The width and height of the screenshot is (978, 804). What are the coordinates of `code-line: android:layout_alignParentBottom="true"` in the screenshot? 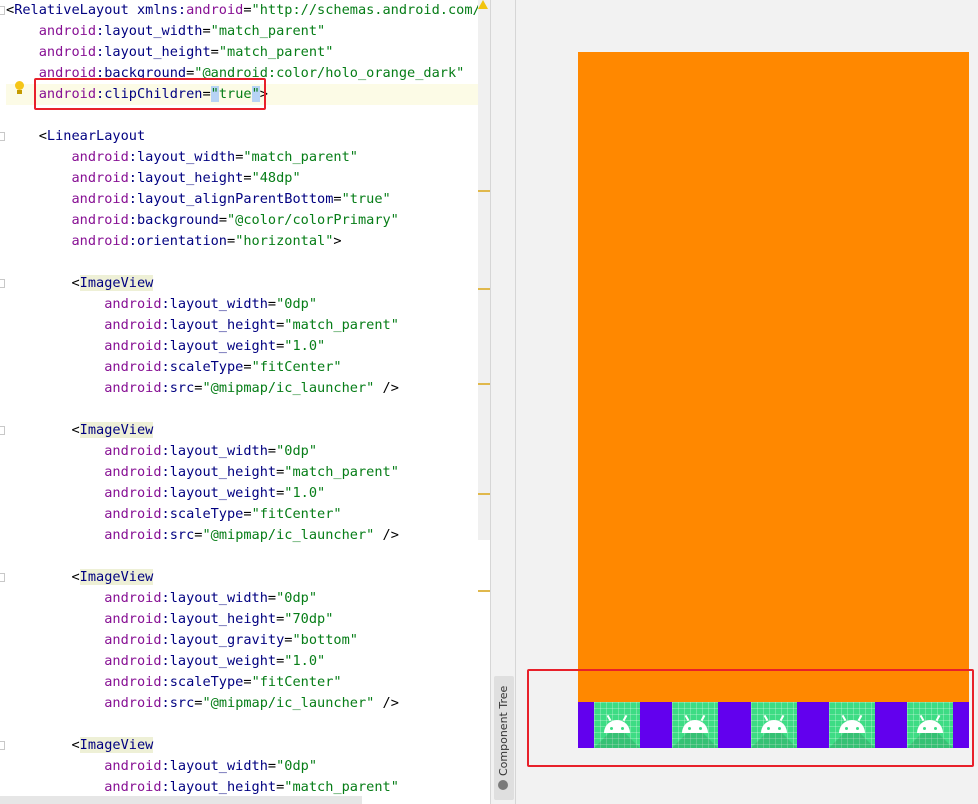 It's located at (248, 199).